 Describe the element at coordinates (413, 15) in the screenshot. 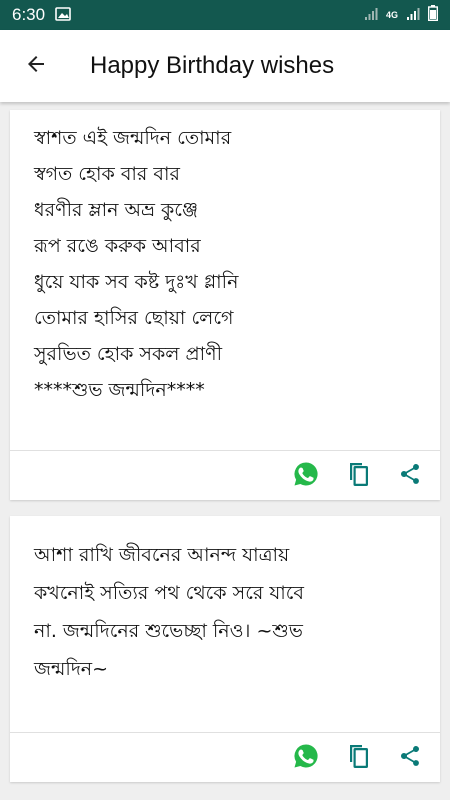

I see `cell-signal-icon` at that location.